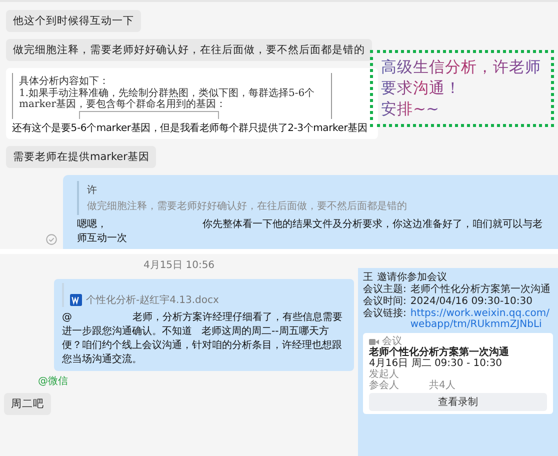 The height and width of the screenshot is (456, 558). What do you see at coordinates (179, 265) in the screenshot?
I see `timestamp: 4月15日 10:56` at bounding box center [179, 265].